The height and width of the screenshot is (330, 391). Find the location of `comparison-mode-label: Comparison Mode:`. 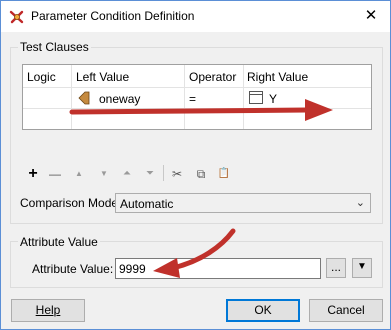

comparison-mode-label: Comparison Mode: is located at coordinates (71, 203).